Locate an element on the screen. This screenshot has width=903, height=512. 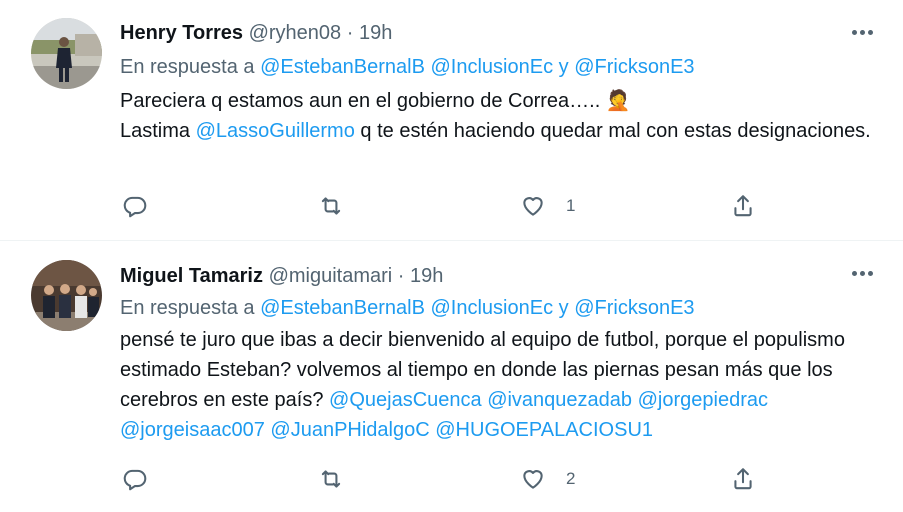
text-segment: Lastima is located at coordinates (158, 131).